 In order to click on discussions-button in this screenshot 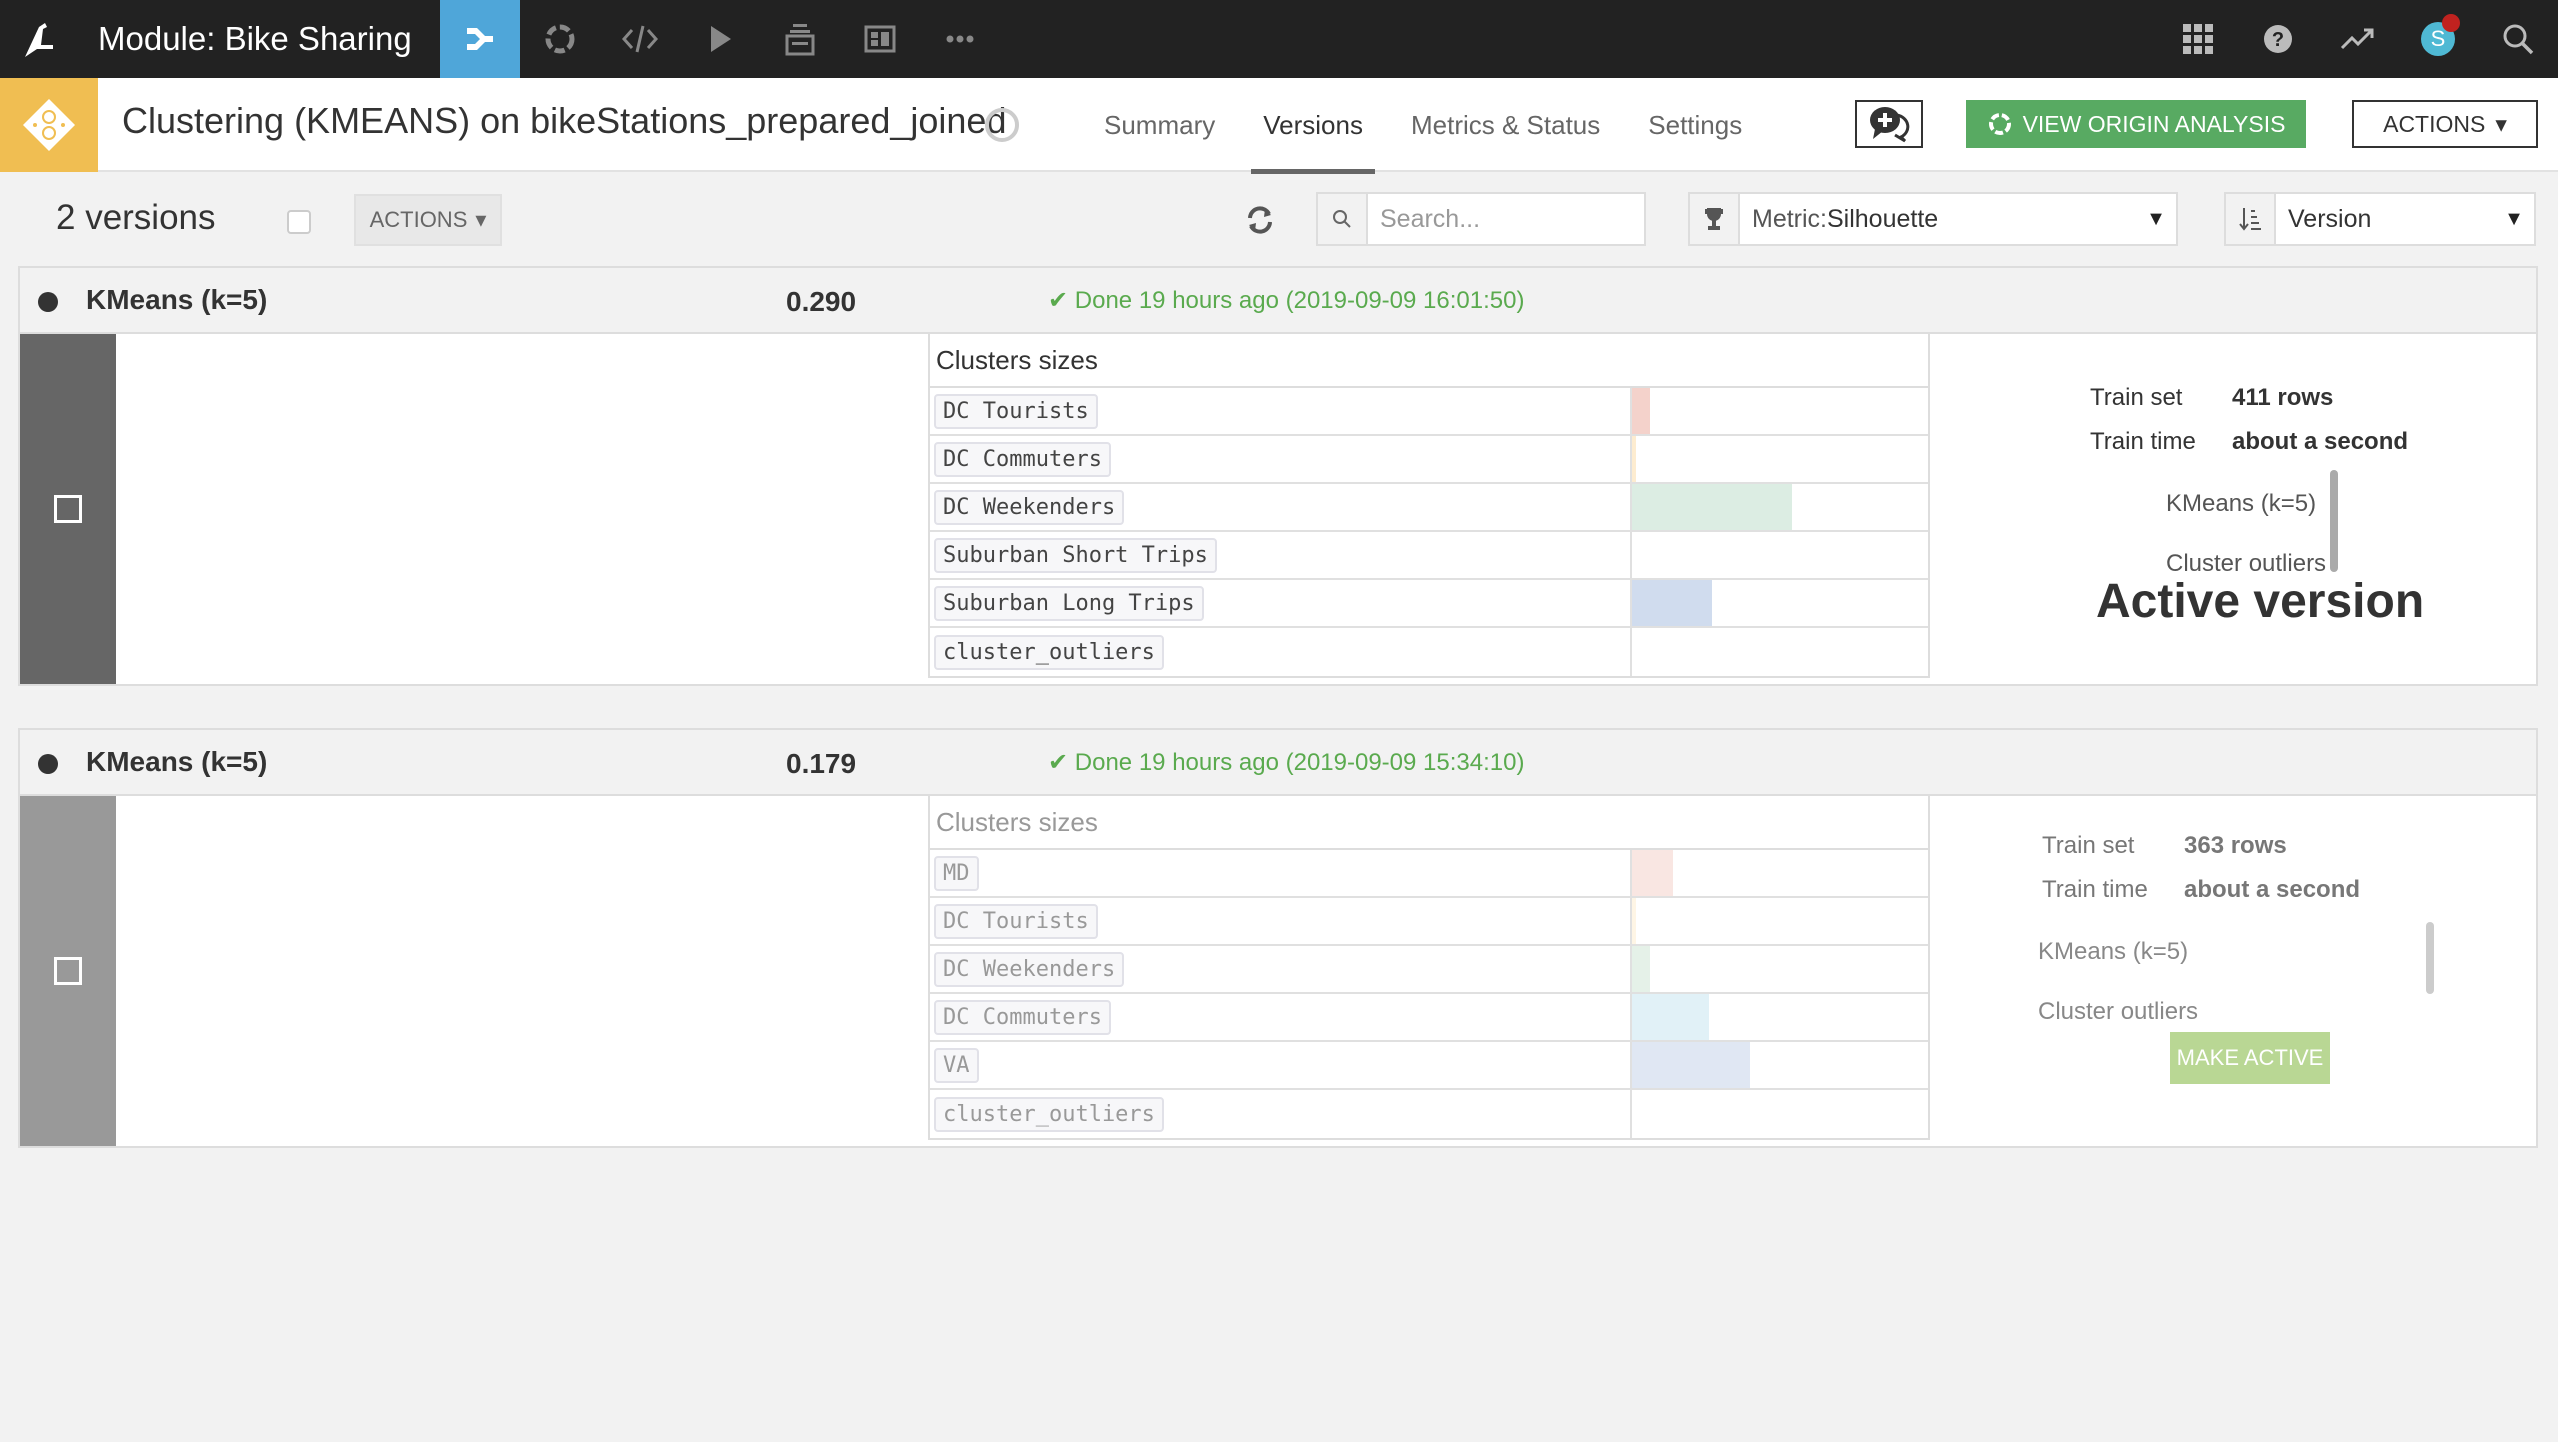, I will do `click(1889, 124)`.